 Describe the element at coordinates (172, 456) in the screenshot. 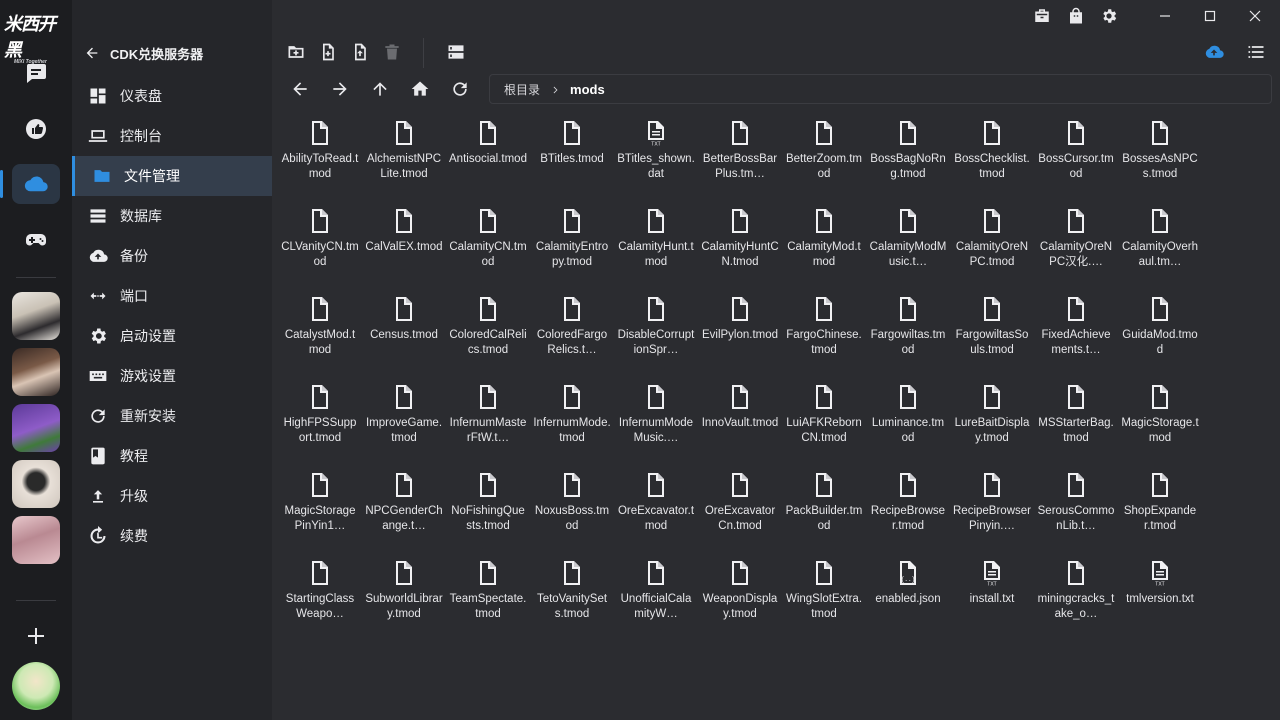

I see `nav-item-tutorial: 教程` at that location.